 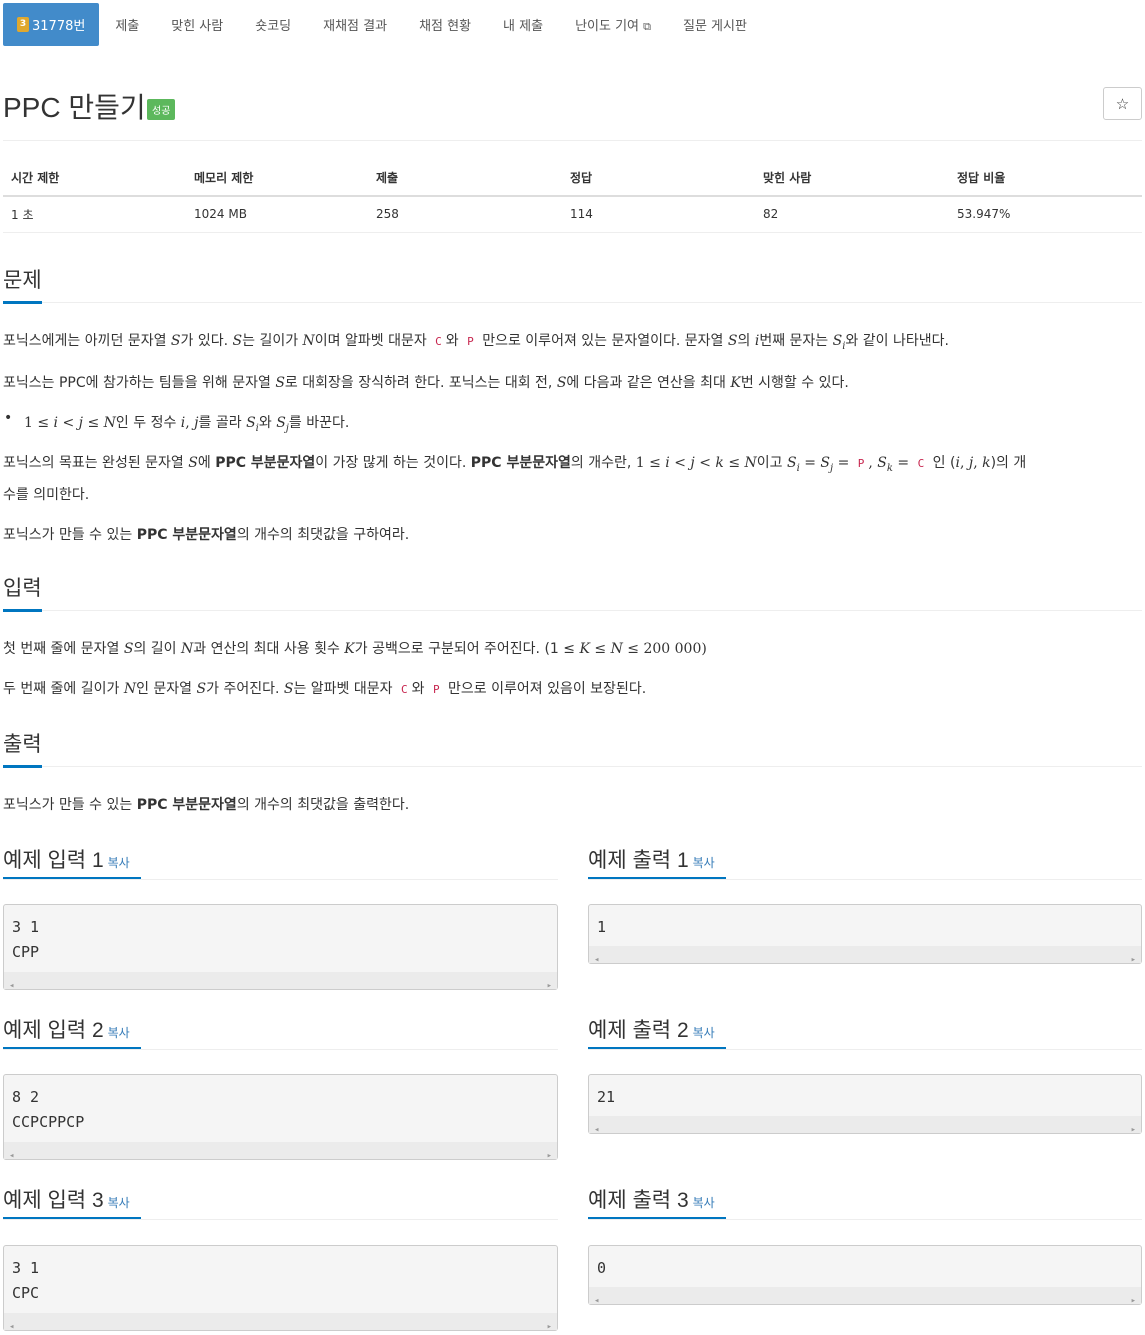 What do you see at coordinates (280, 947) in the screenshot?
I see `sample-input-1: 3 1 CPP ◂ ▸` at bounding box center [280, 947].